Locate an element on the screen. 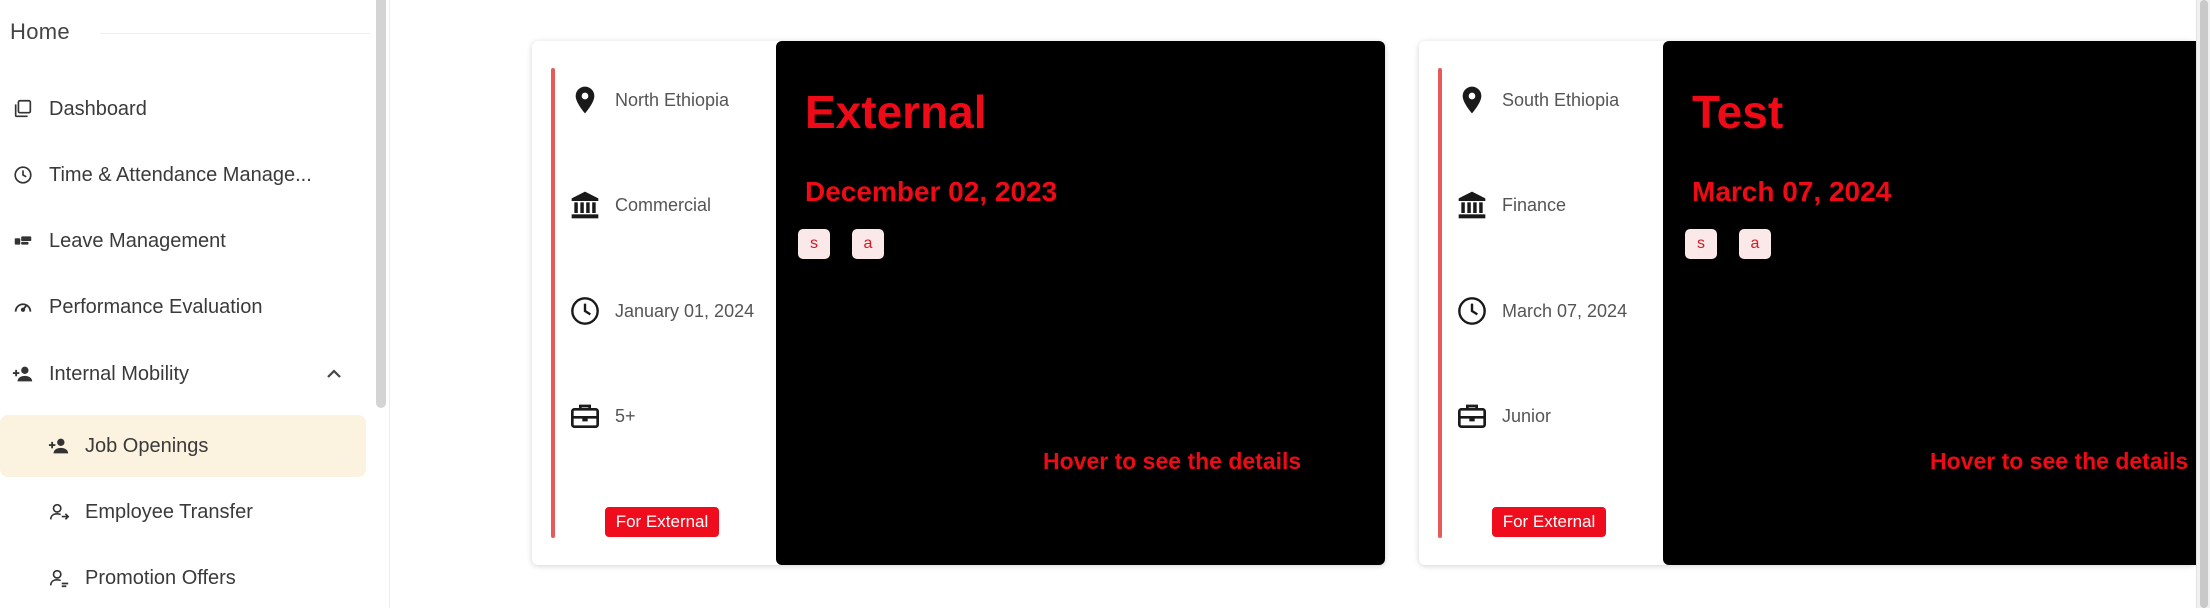 This screenshot has width=2210, height=608. sidebar-item-employee-transfer: Employee Transfer is located at coordinates (183, 512).